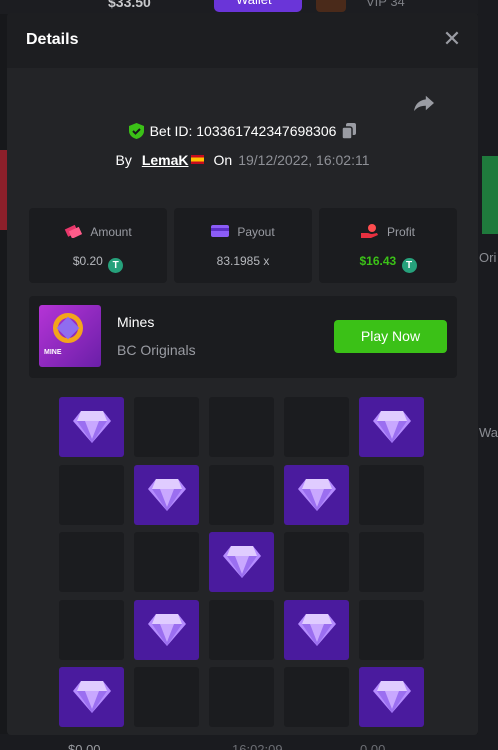 This screenshot has width=498, height=750. What do you see at coordinates (87, 261) in the screenshot?
I see `stat-value: $0.20` at bounding box center [87, 261].